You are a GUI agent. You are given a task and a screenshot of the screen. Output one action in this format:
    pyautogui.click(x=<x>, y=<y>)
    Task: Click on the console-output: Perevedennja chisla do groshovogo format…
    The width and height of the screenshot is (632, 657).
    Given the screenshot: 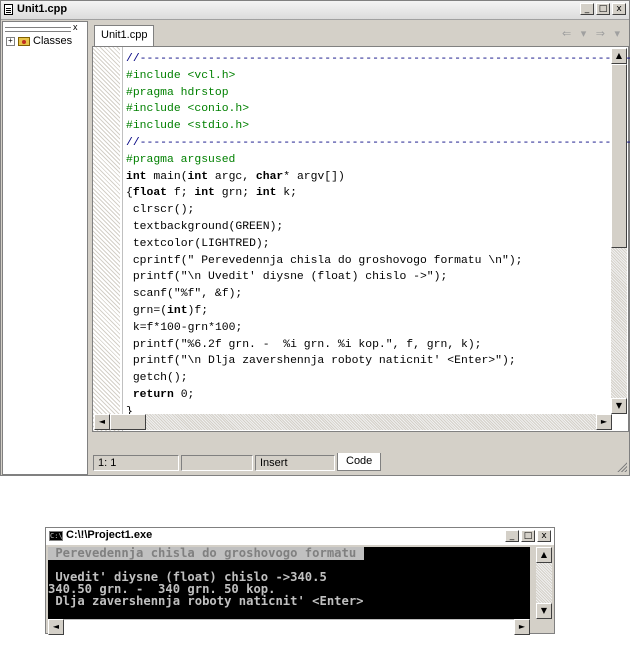 What is the action you would take?
    pyautogui.click(x=289, y=583)
    